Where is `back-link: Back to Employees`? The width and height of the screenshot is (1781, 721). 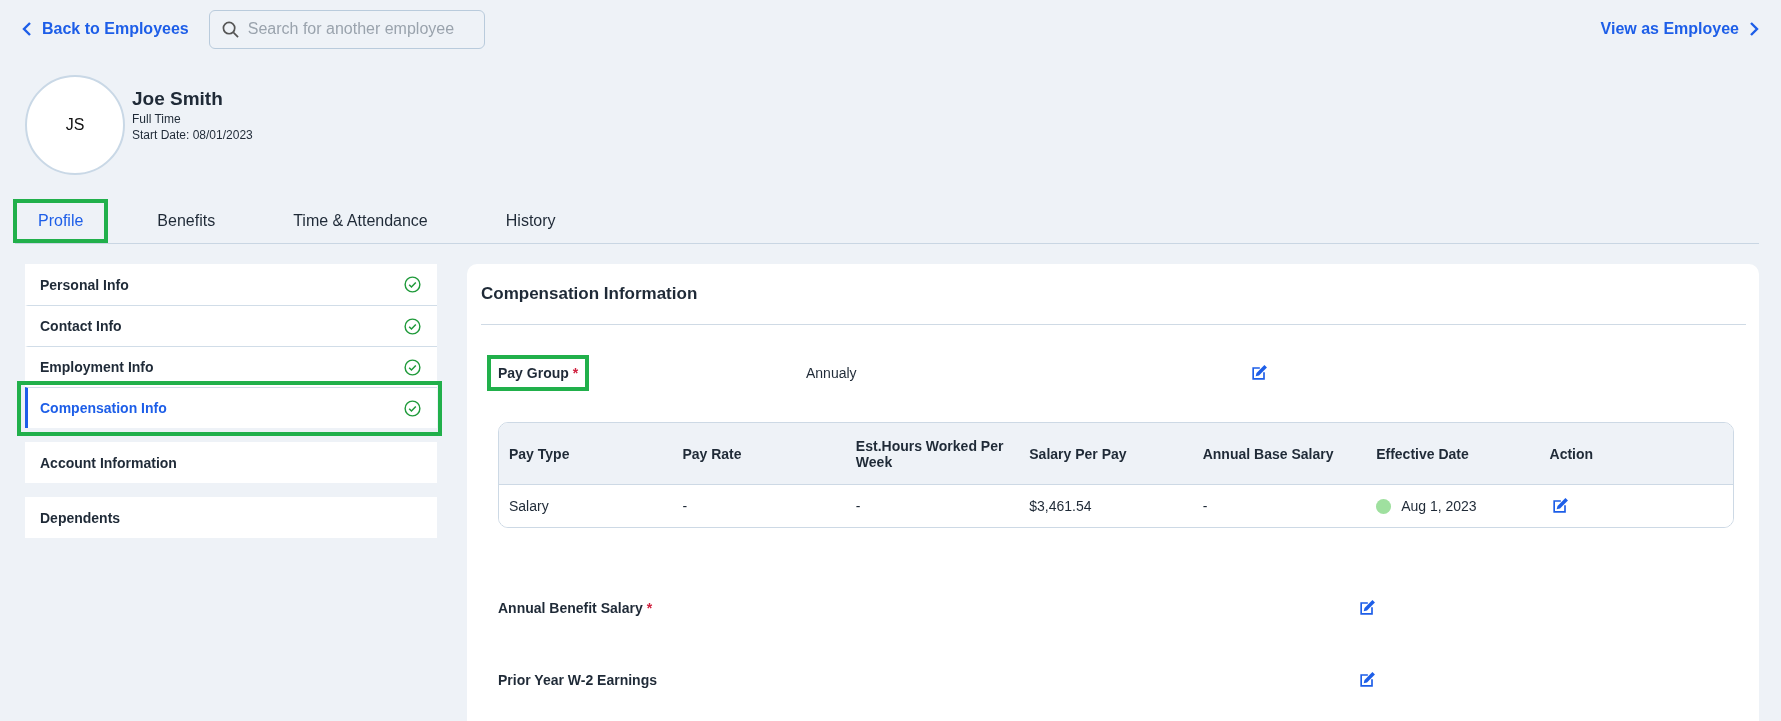 back-link: Back to Employees is located at coordinates (102, 29).